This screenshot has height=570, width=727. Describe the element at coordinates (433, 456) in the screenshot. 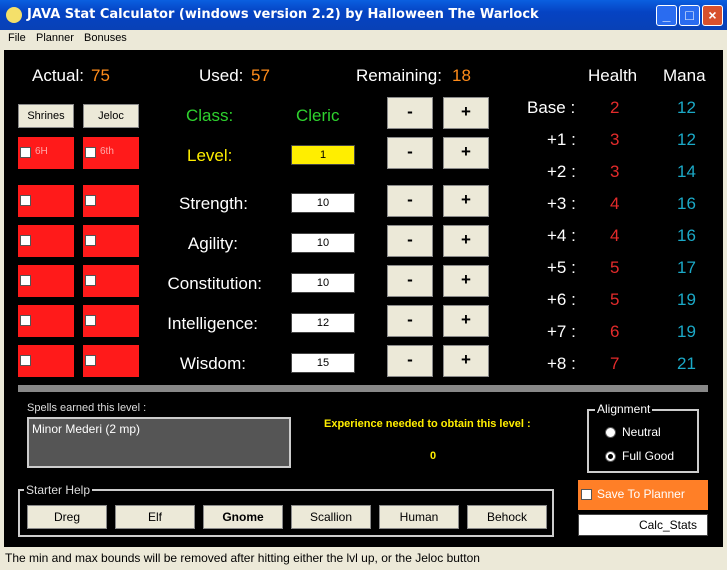

I see `experience-value: 0` at that location.